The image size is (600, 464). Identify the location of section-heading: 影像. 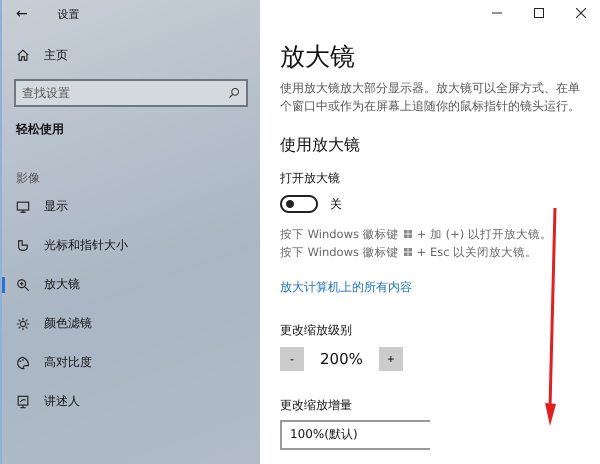
(28, 178).